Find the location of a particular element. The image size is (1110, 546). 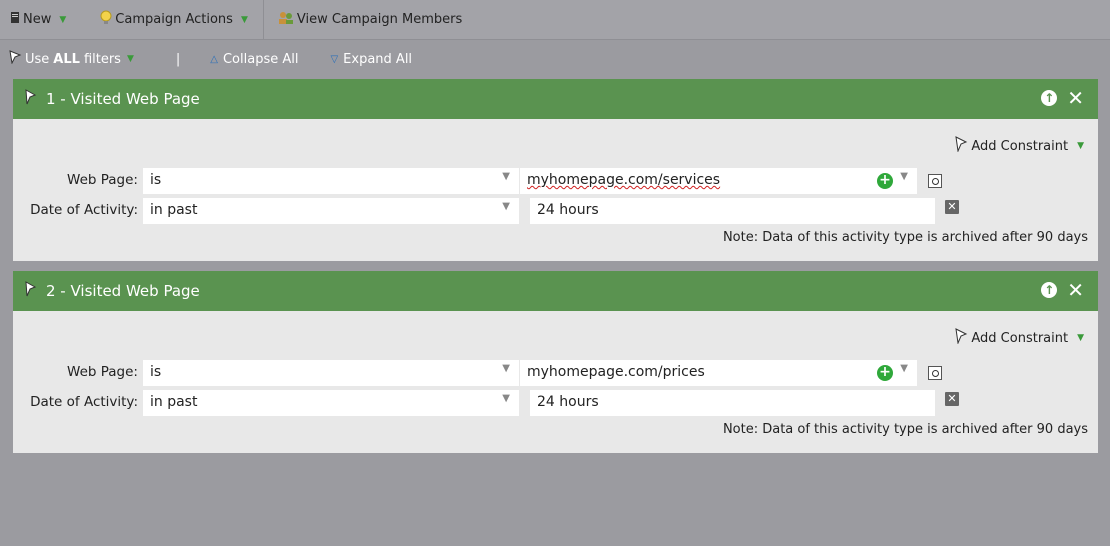

campaign-actions-label: Campaign Actions is located at coordinates (174, 19).